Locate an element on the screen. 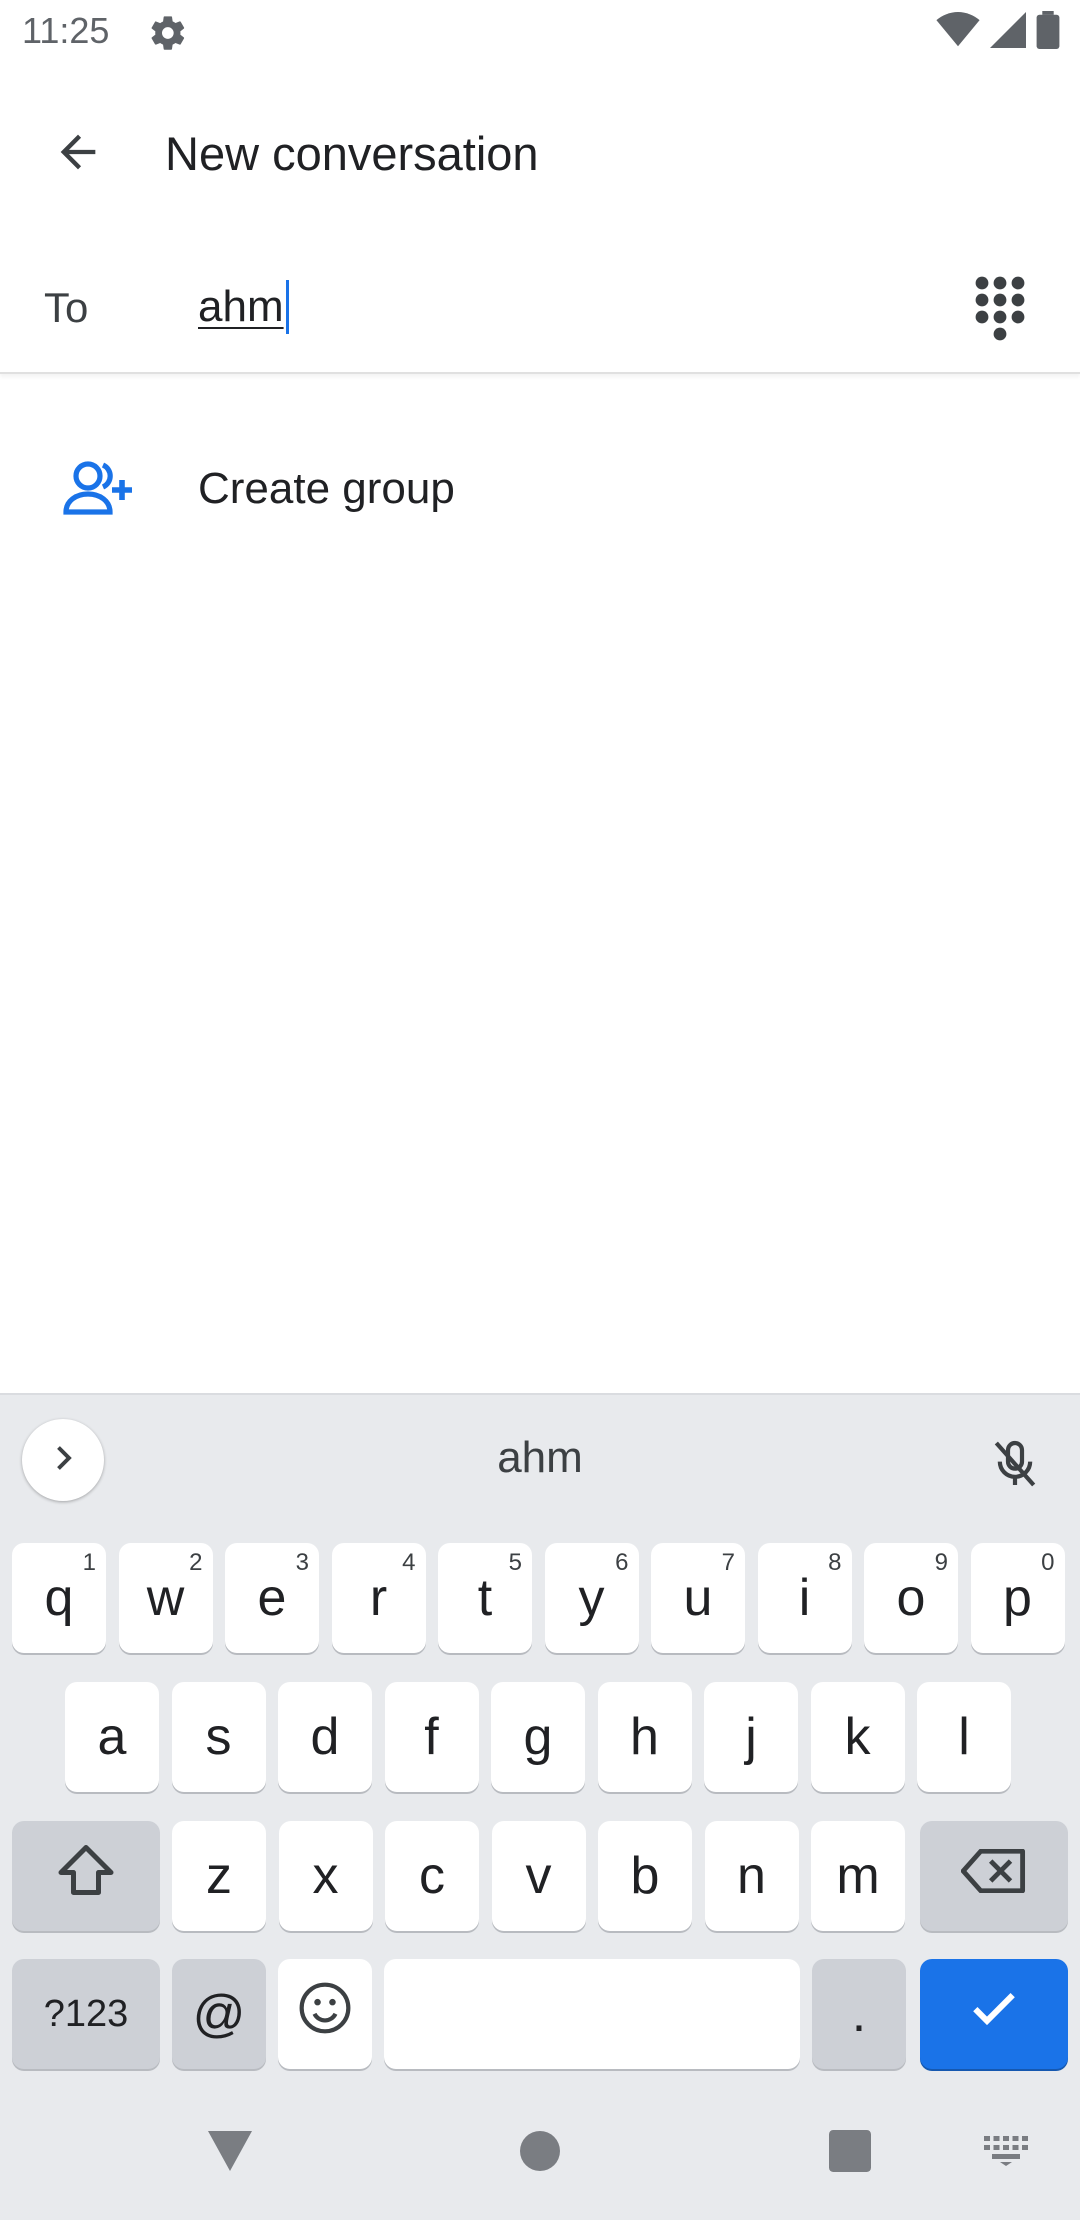 The height and width of the screenshot is (2220, 1080). key-x: x is located at coordinates (325, 1876).